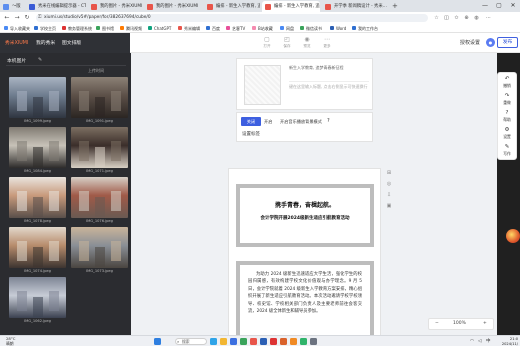  What do you see at coordinates (507, 341) in the screenshot?
I see `clock: 21:0 2024/11/` at bounding box center [507, 341].